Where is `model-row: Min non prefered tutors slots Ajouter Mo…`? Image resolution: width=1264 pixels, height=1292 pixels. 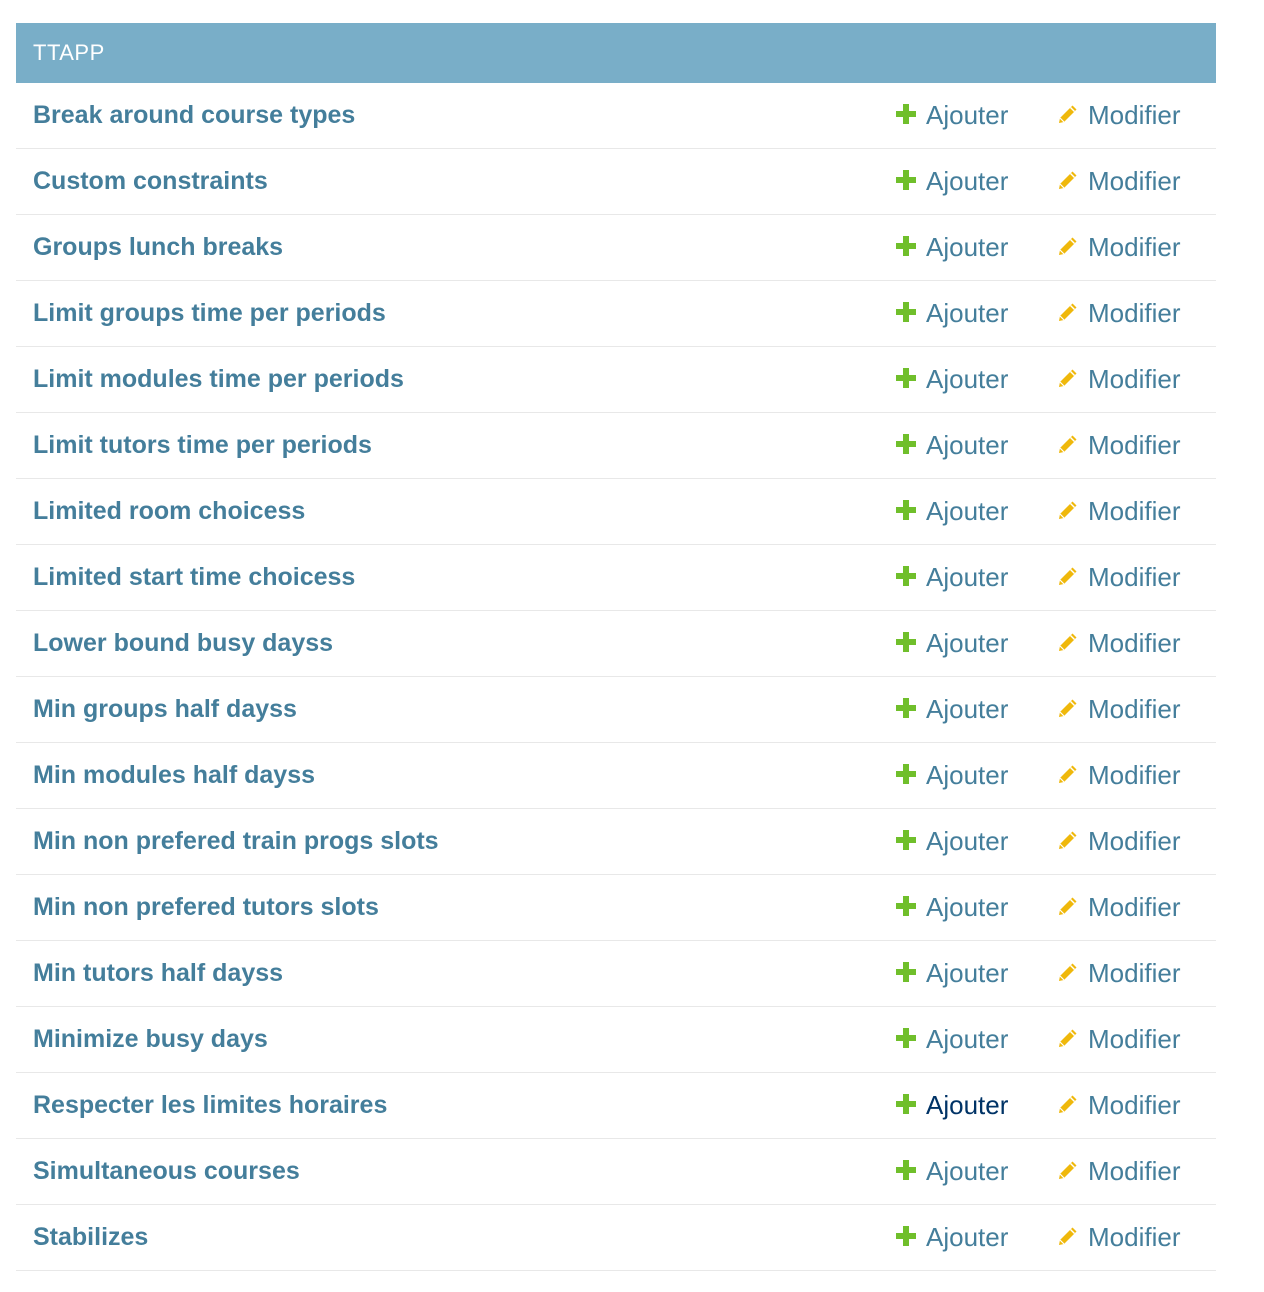
model-row: Min non prefered tutors slots Ajouter Mo… is located at coordinates (616, 908).